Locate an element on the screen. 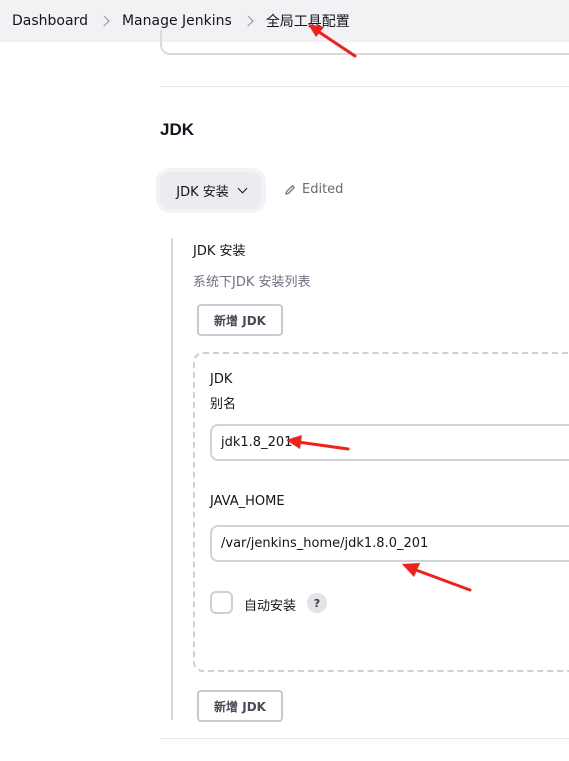 Image resolution: width=569 pixels, height=761 pixels. section-divider-bottom is located at coordinates (364, 738).